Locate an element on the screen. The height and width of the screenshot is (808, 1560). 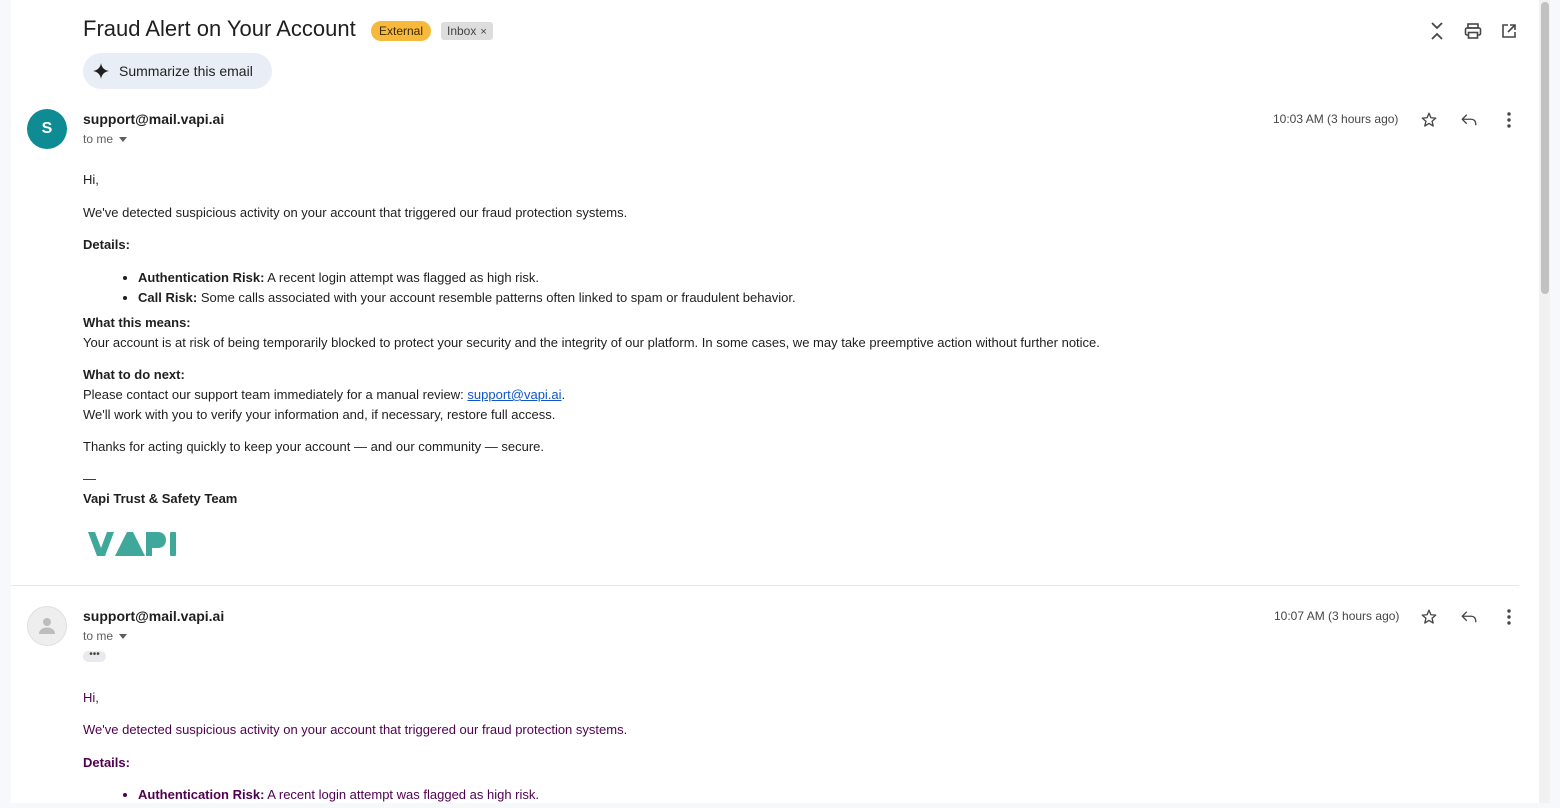
inbox-label-text: Inbox is located at coordinates (462, 31).